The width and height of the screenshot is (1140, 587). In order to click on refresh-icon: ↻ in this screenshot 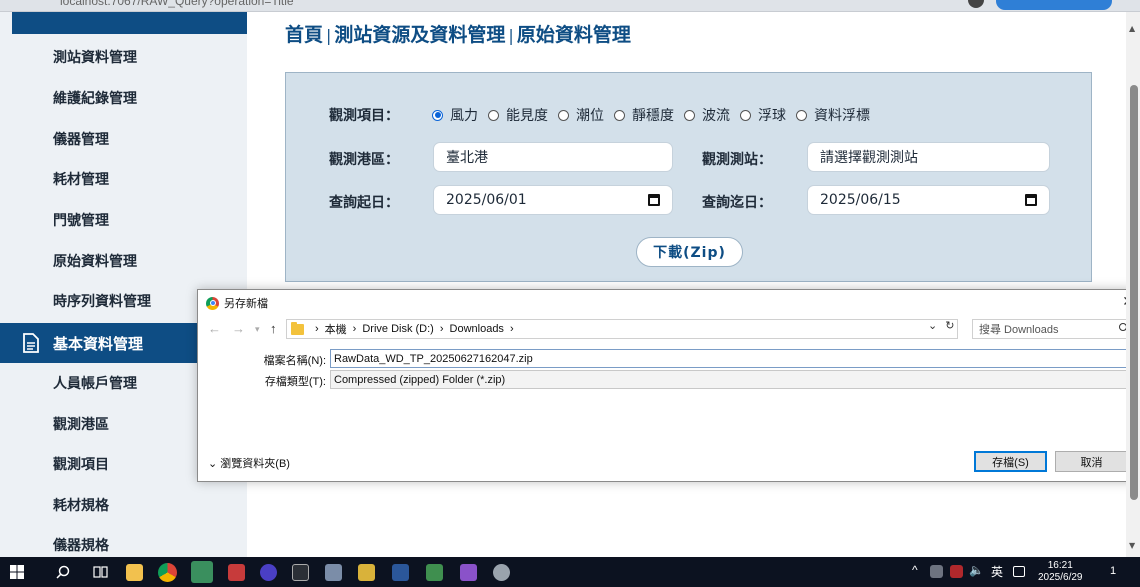, I will do `click(949, 325)`.